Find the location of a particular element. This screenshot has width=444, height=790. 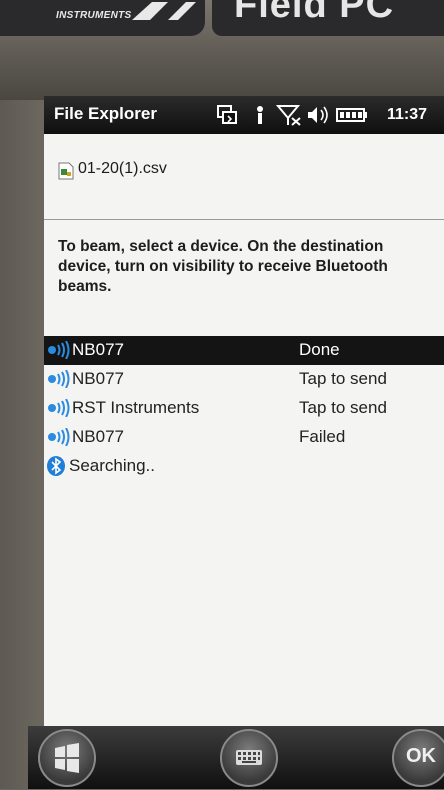

keyboard-icon is located at coordinates (249, 757).